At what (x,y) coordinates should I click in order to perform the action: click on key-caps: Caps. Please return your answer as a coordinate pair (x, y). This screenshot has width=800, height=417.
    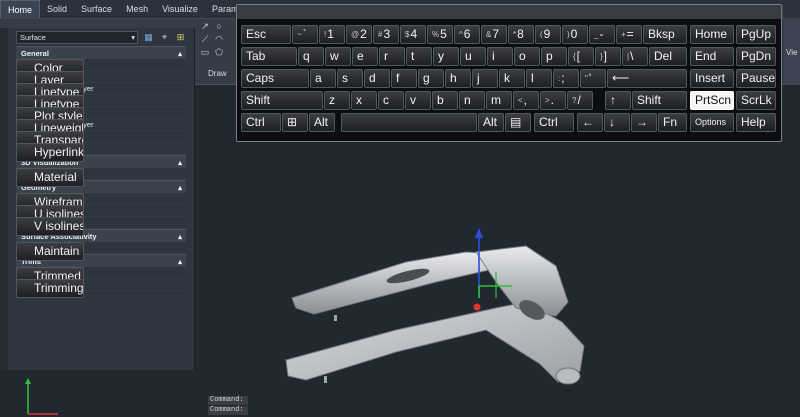
    Looking at the image, I should click on (275, 78).